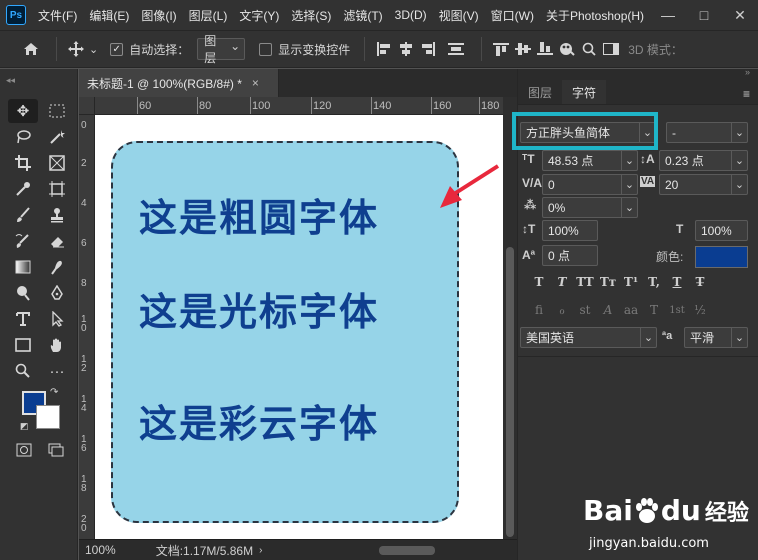 This screenshot has width=758, height=560. What do you see at coordinates (406, 49) in the screenshot?
I see `align-center-h-icon` at bounding box center [406, 49].